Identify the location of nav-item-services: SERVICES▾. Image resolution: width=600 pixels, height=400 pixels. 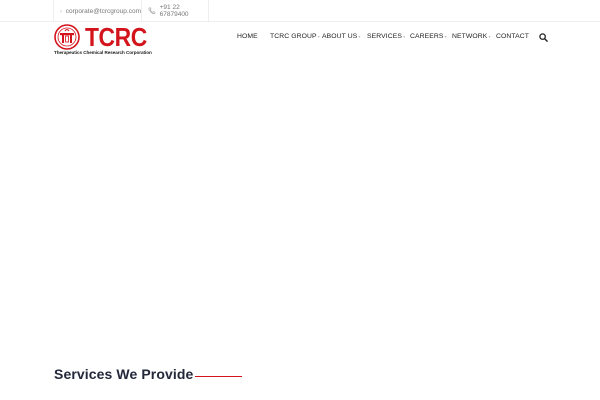
(386, 36).